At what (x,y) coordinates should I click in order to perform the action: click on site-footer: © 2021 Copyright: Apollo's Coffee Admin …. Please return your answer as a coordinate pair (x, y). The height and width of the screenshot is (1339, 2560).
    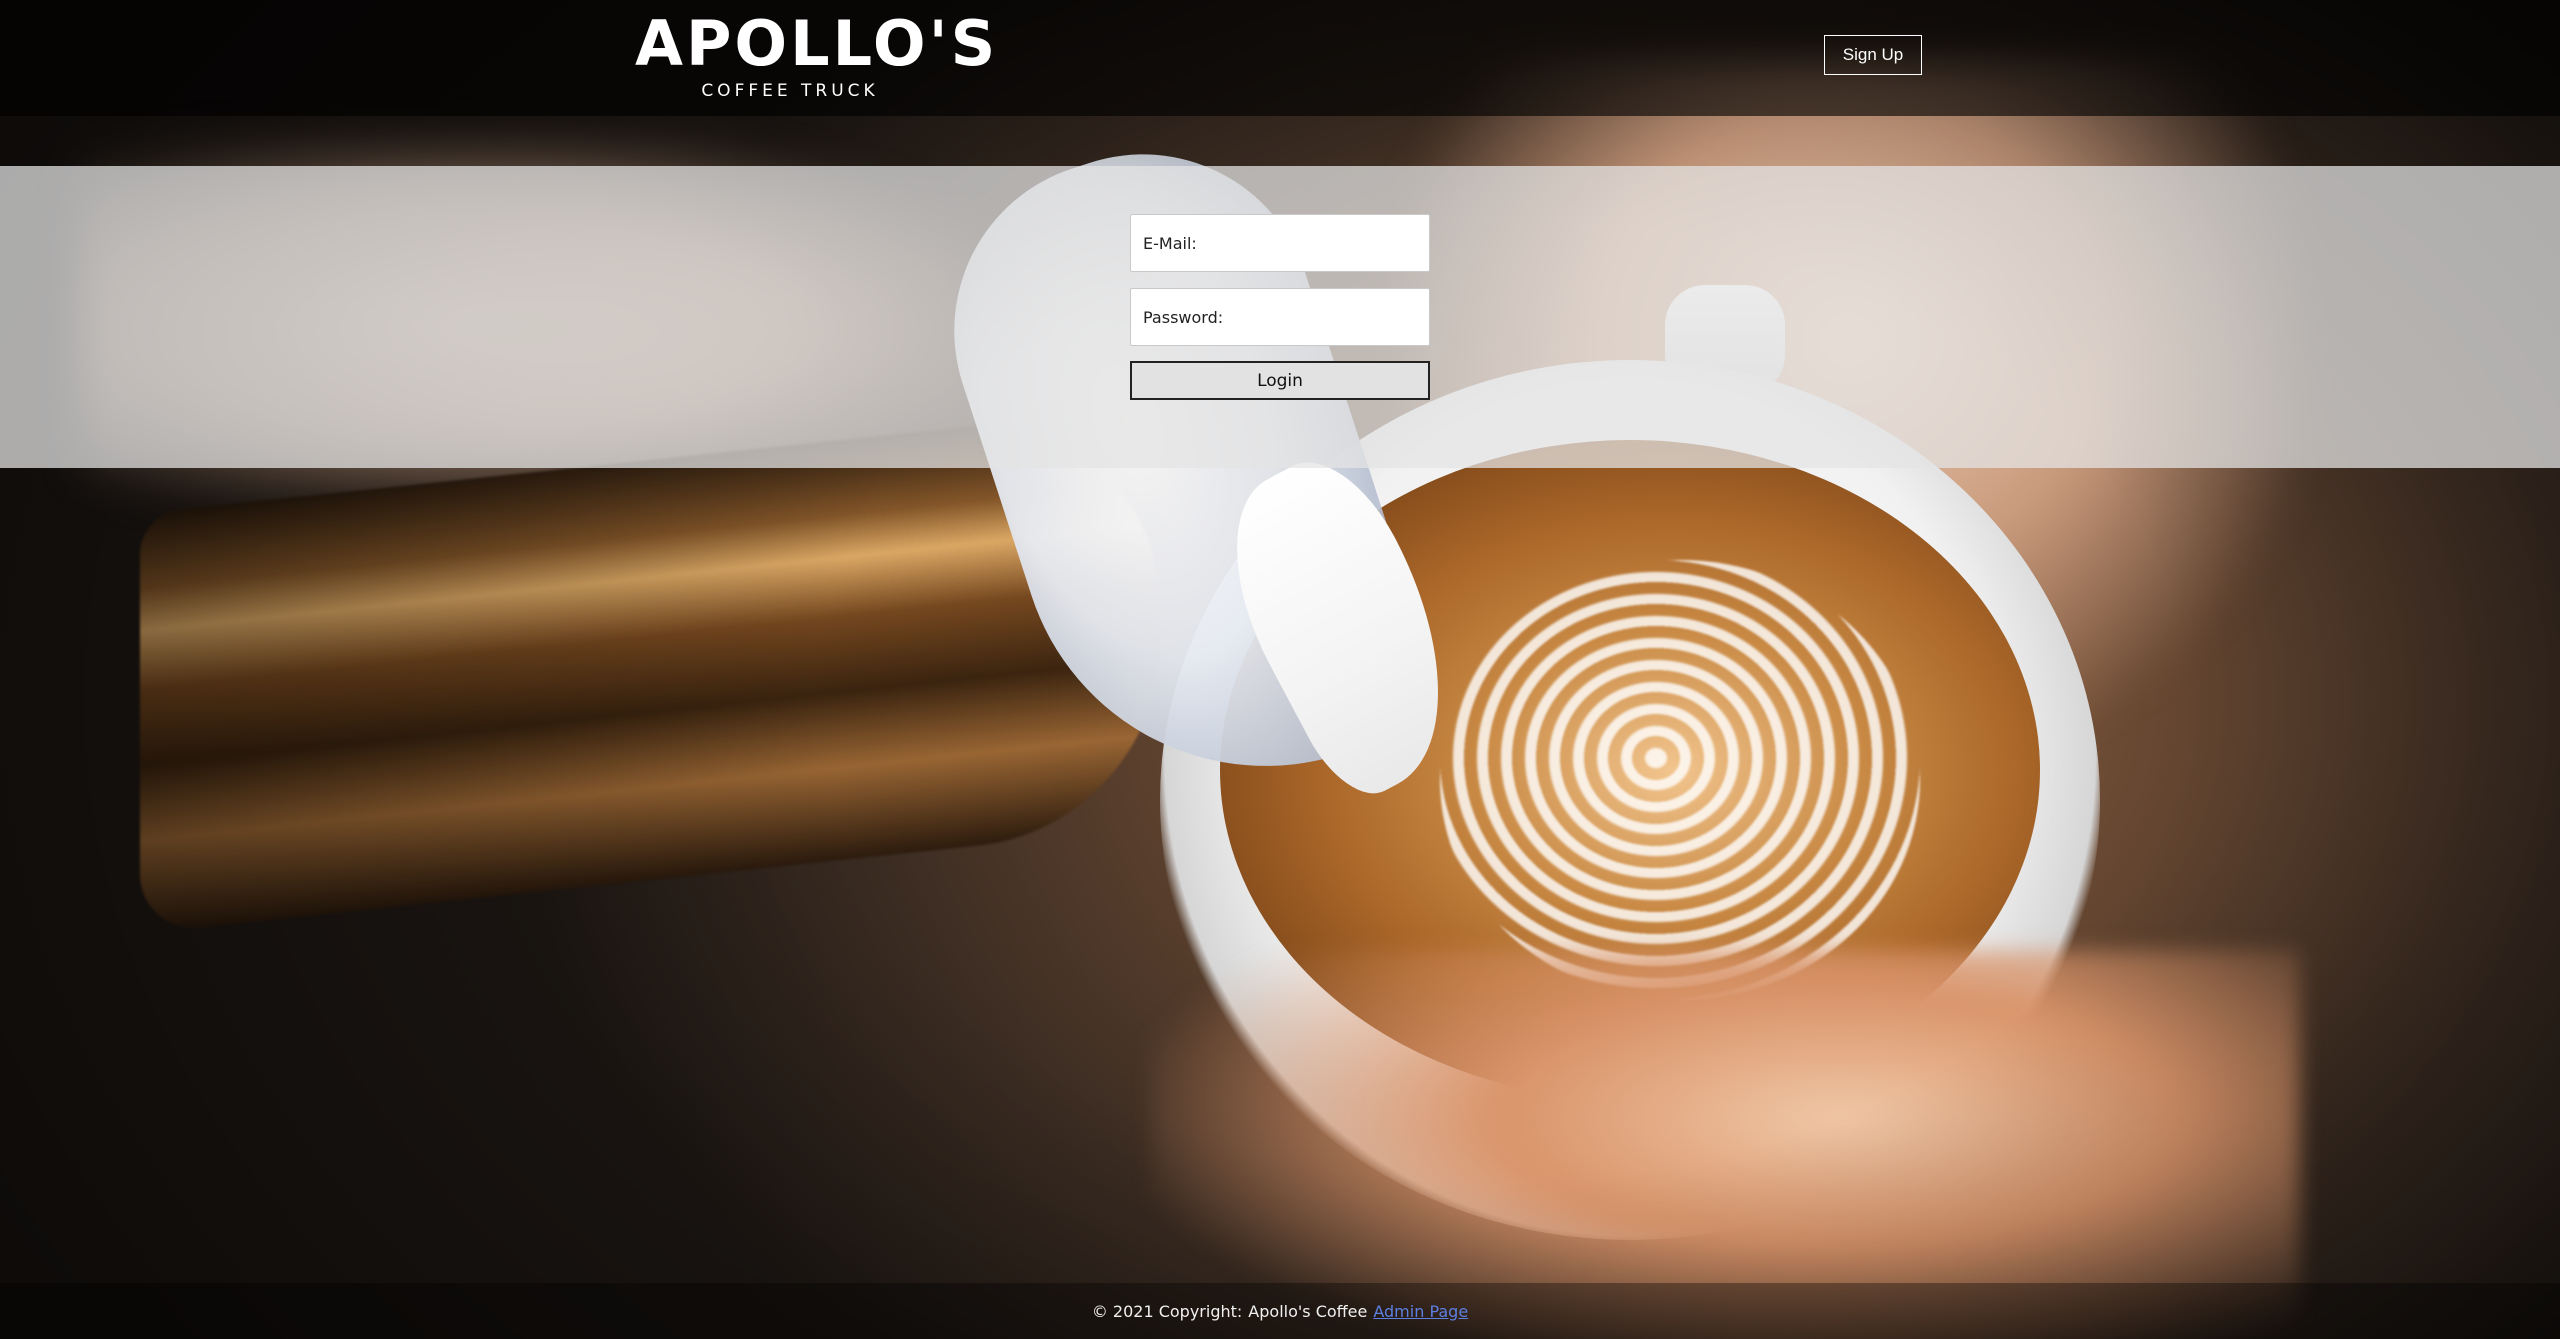
    Looking at the image, I should click on (1280, 1311).